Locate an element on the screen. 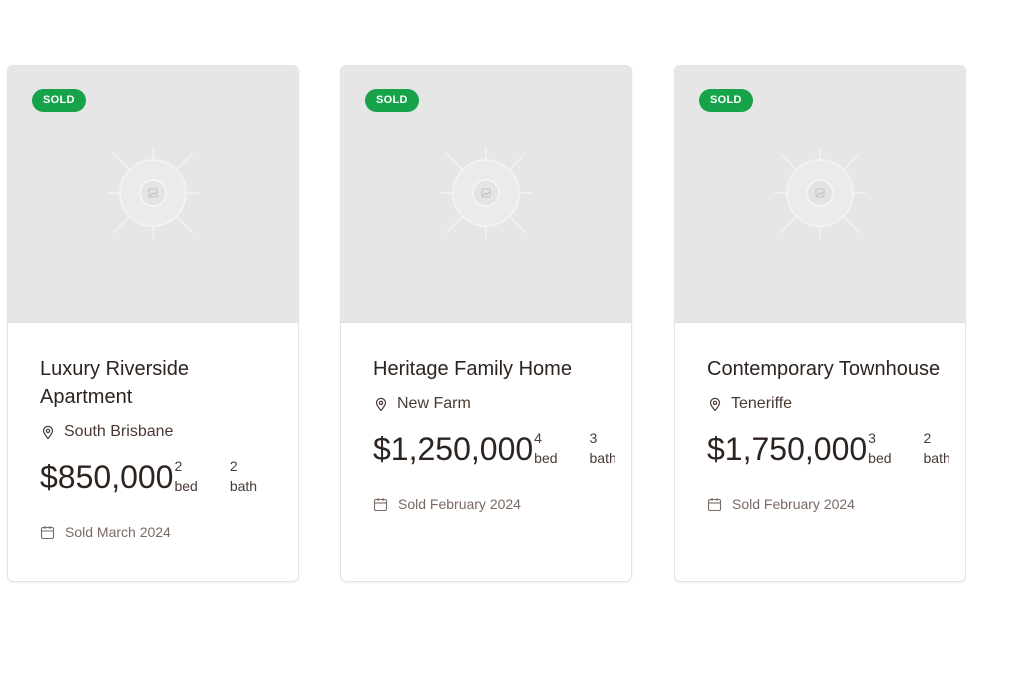  location-text: New Farm is located at coordinates (434, 403).